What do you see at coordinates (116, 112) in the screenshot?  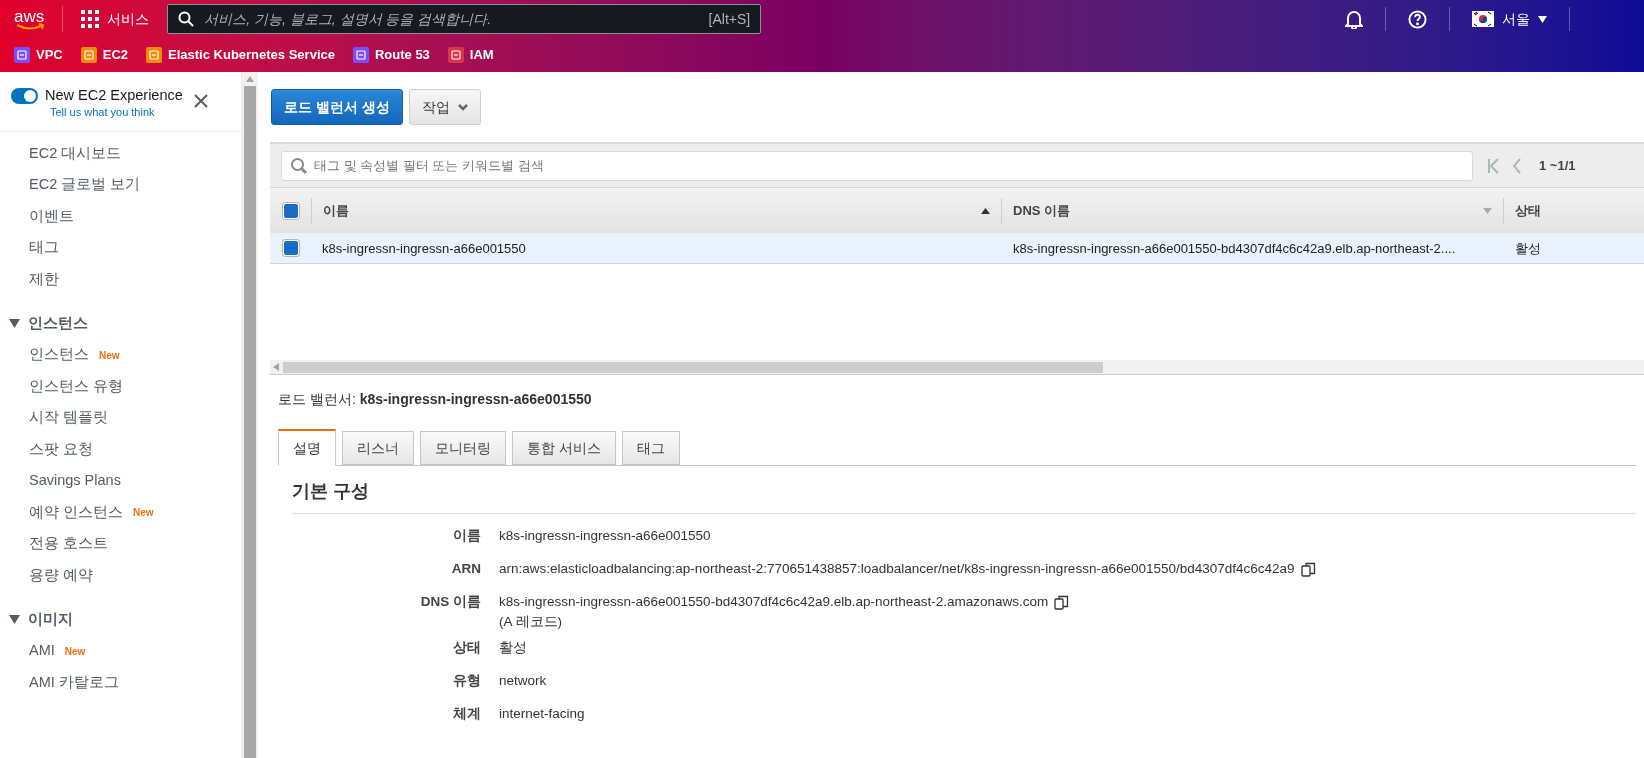 I see `feedback-link: Tell us what you think` at bounding box center [116, 112].